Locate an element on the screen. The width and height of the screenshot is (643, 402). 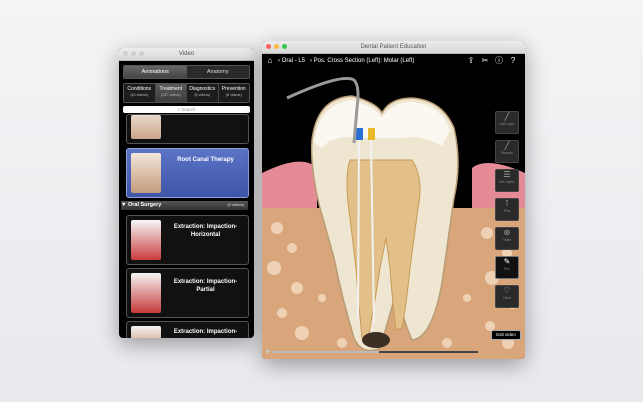
layers-icon: ☰ is located at coordinates (507, 174).